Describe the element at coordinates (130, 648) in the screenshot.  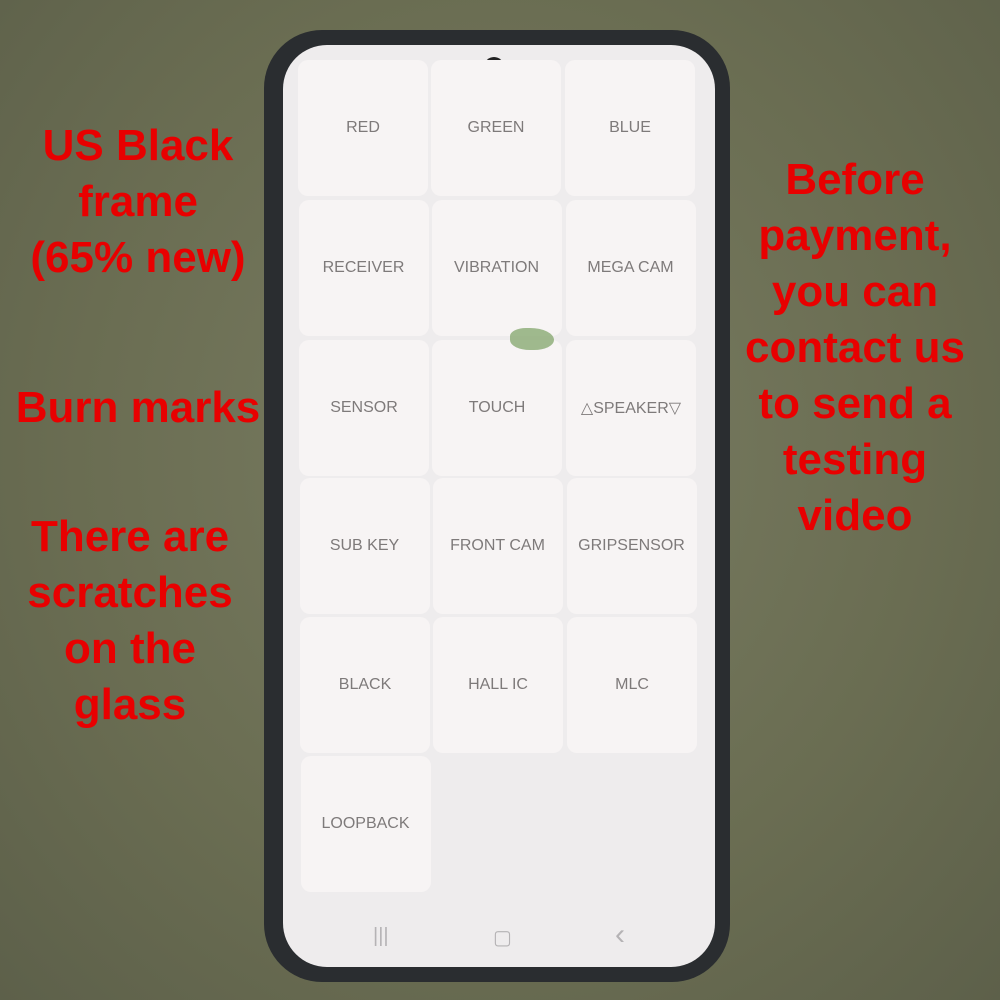
I see `note-line: on the` at that location.